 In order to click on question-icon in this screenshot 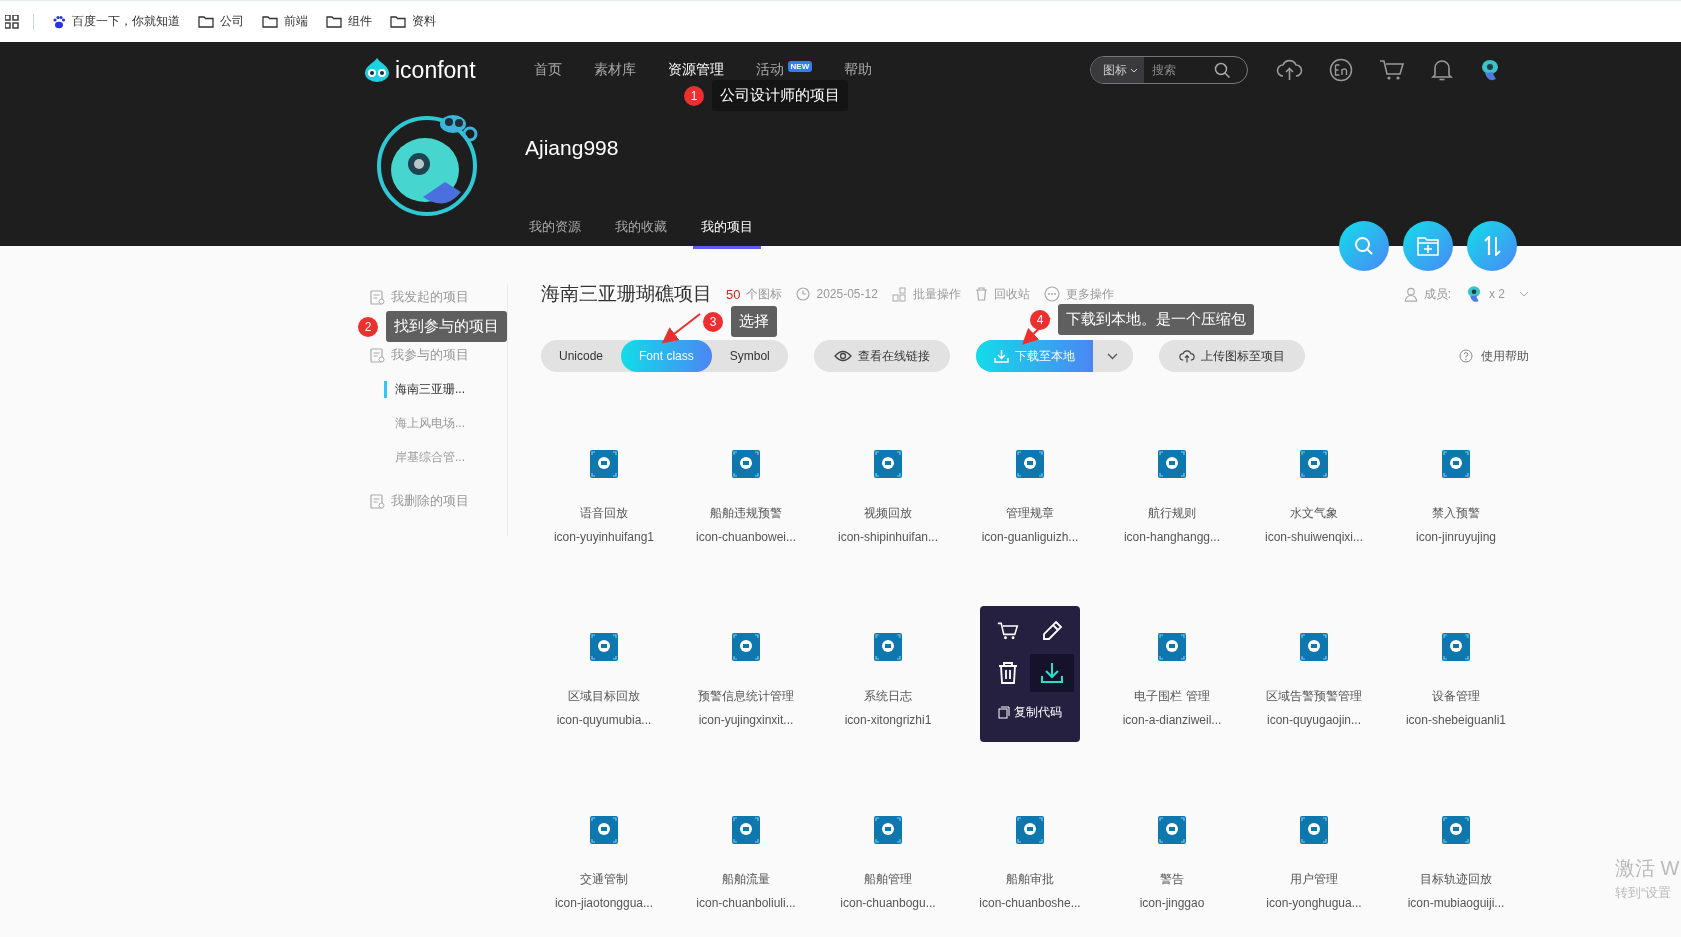, I will do `click(1466, 356)`.